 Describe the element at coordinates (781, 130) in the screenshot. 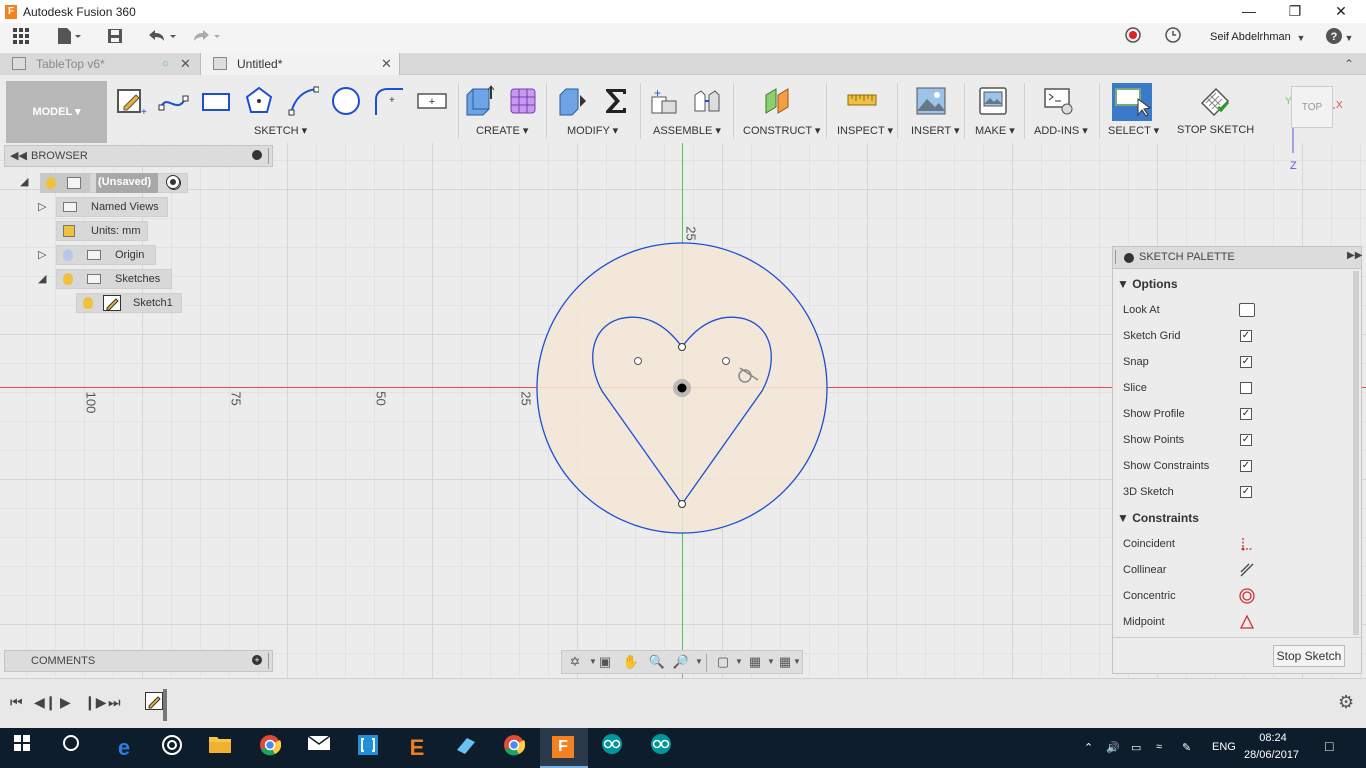

I see `construct-menu: CONSTRUCT ▾` at that location.